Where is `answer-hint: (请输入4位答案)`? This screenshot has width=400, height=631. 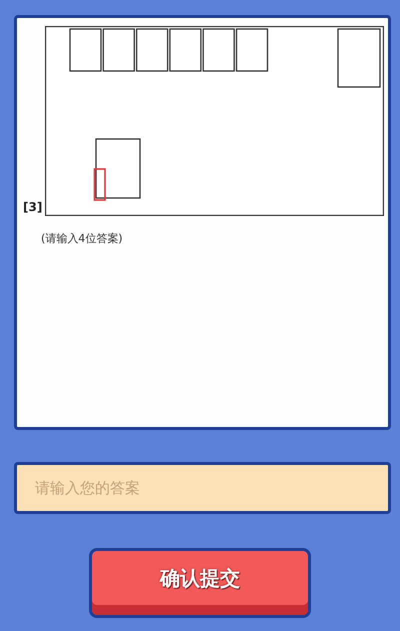 answer-hint: (请输入4位答案) is located at coordinates (82, 238).